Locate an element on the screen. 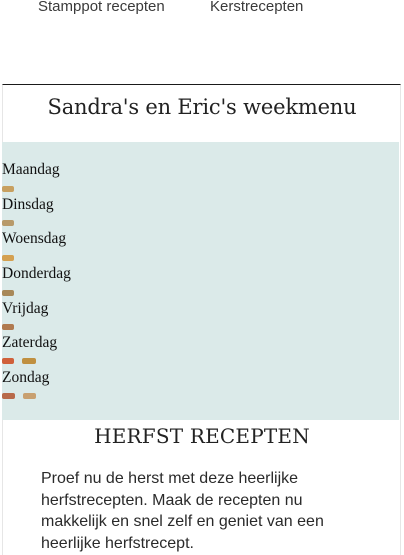 This screenshot has width=404, height=555. day-thumbs-donderdag is located at coordinates (10, 294).